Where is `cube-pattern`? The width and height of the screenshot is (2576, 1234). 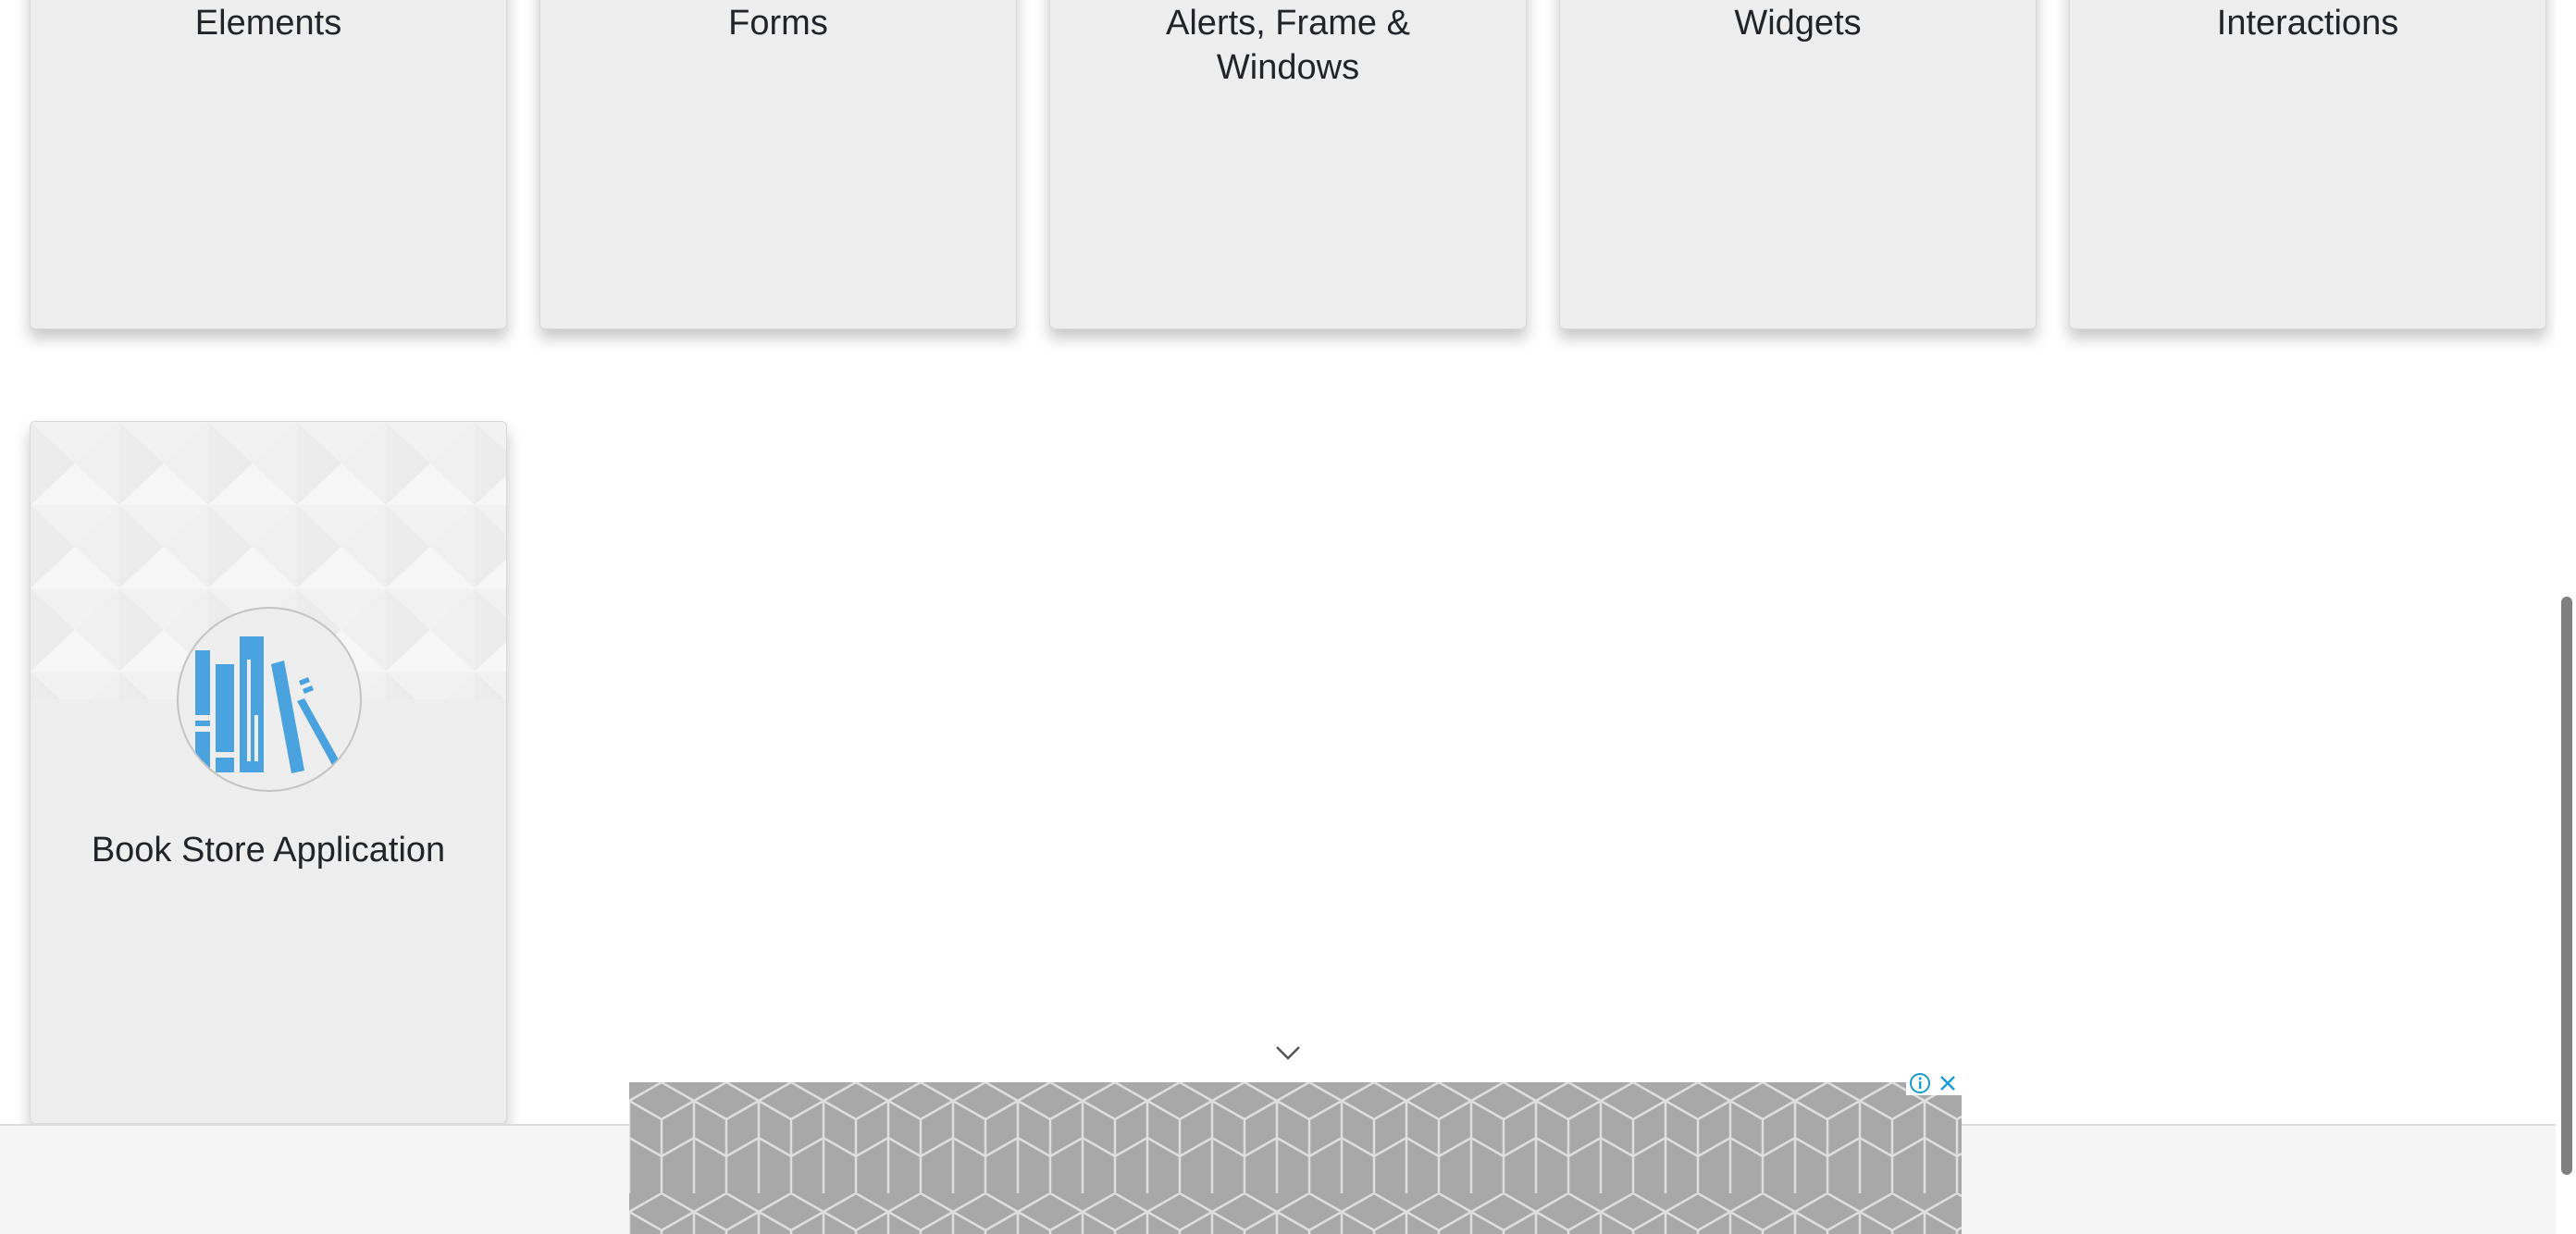
cube-pattern is located at coordinates (1295, 1158).